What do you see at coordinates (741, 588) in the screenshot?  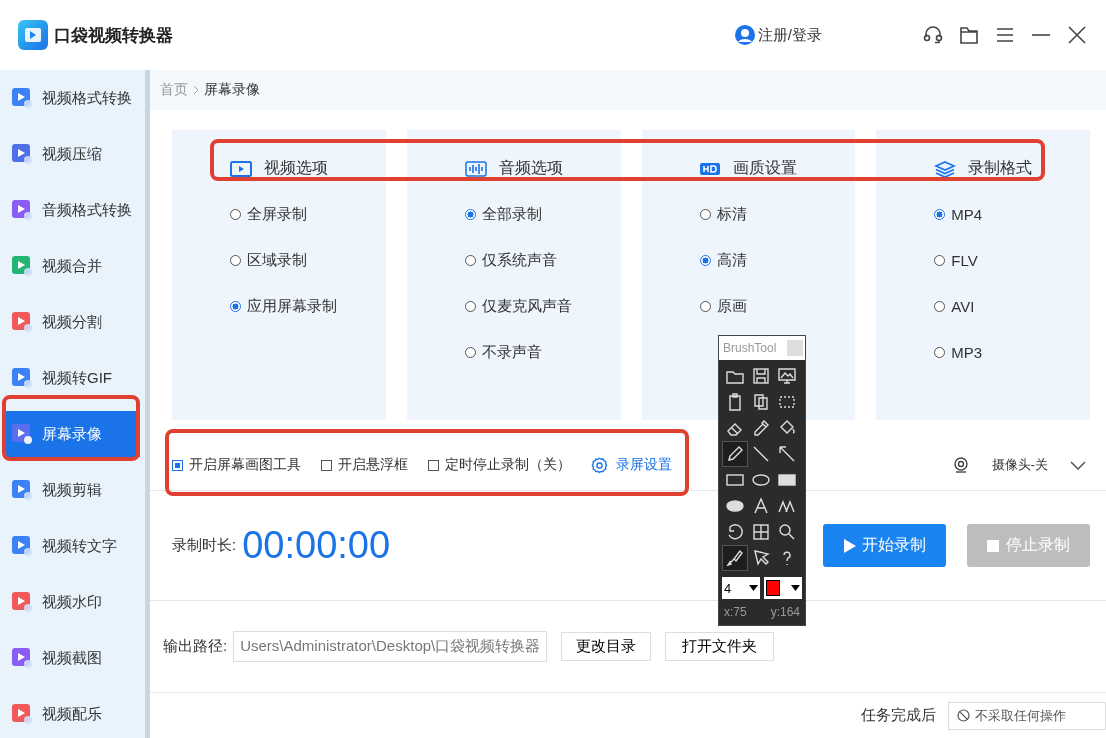 I see `size-dropdown: 4` at bounding box center [741, 588].